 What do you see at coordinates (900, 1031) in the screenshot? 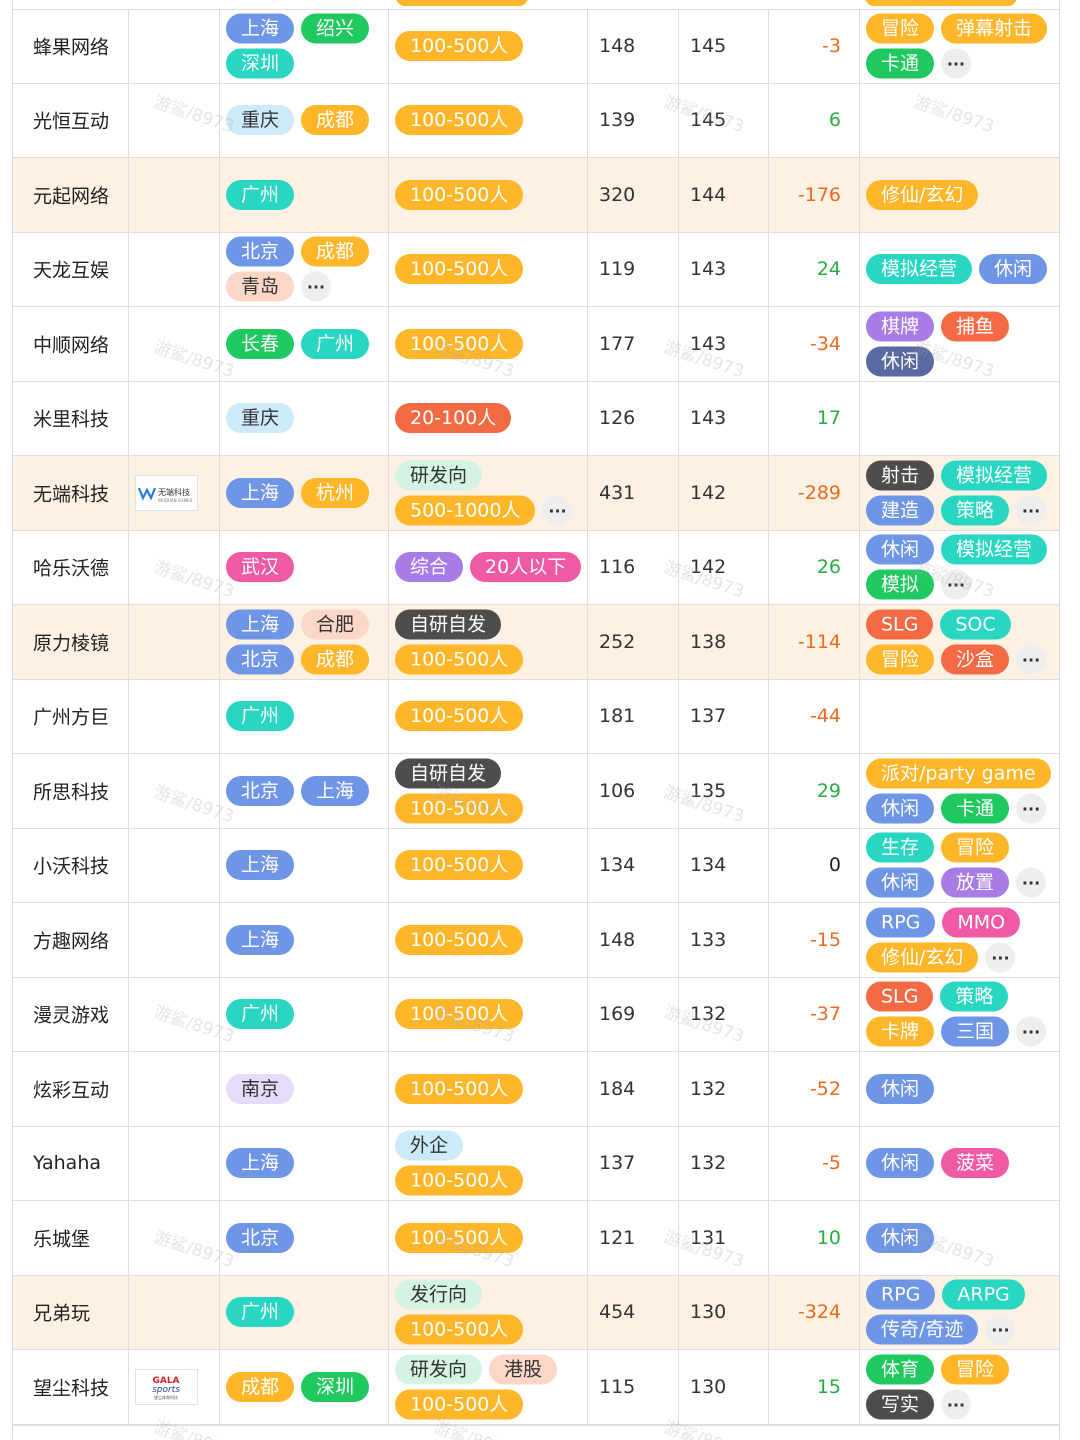
I see `tag-pill: 卡牌` at bounding box center [900, 1031].